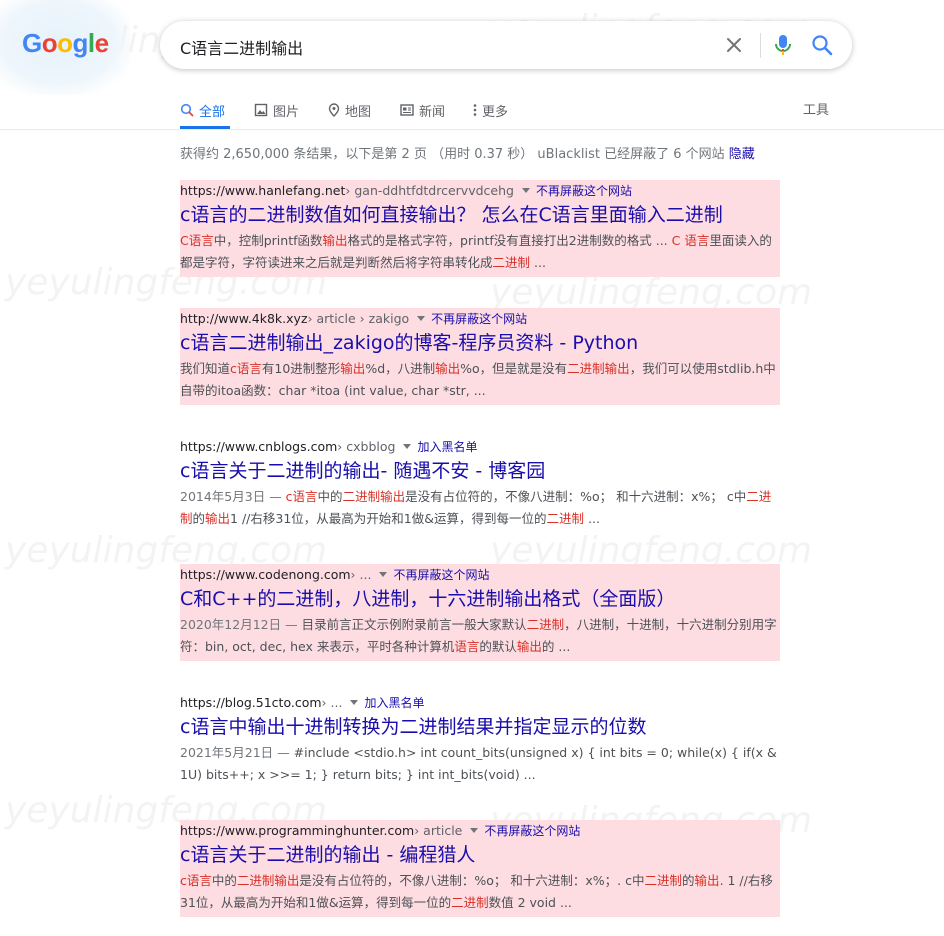 The height and width of the screenshot is (936, 944). What do you see at coordinates (480, 727) in the screenshot?
I see `result-title: c语言中输出十进制转换为二进制结果并指定显示的位数` at bounding box center [480, 727].